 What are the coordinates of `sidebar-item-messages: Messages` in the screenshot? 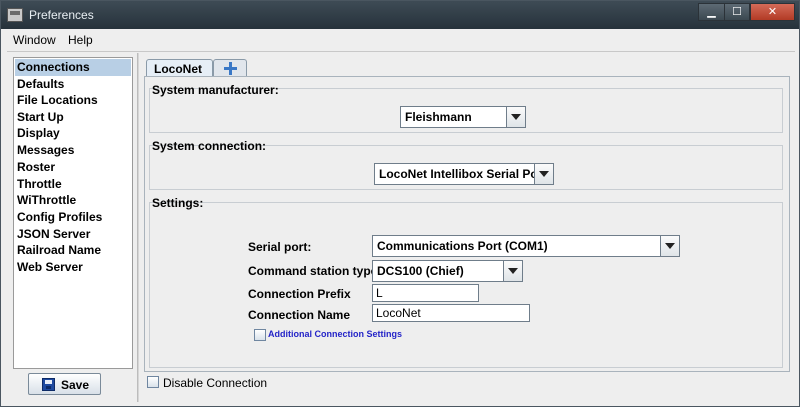 It's located at (73, 150).